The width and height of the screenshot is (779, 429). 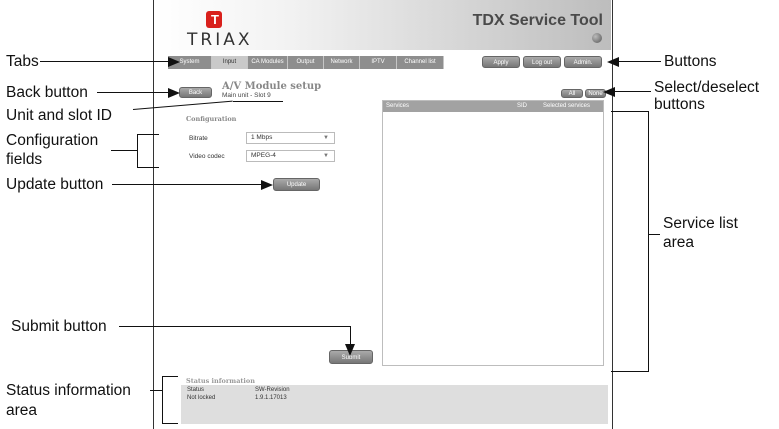 I want to click on video-codec-select: MPEG-4 ▼, so click(x=290, y=156).